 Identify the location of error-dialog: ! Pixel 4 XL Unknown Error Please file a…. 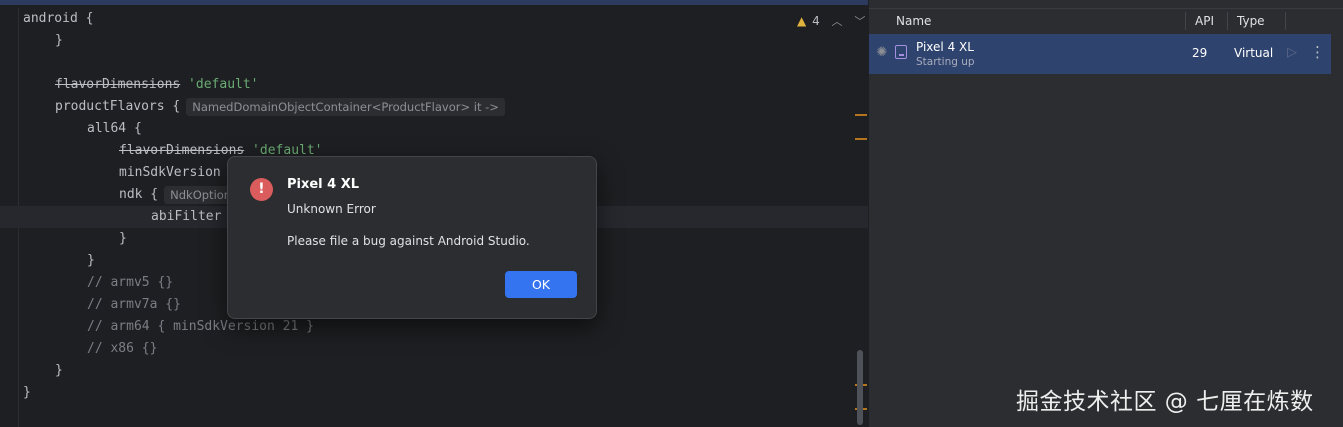
(412, 237).